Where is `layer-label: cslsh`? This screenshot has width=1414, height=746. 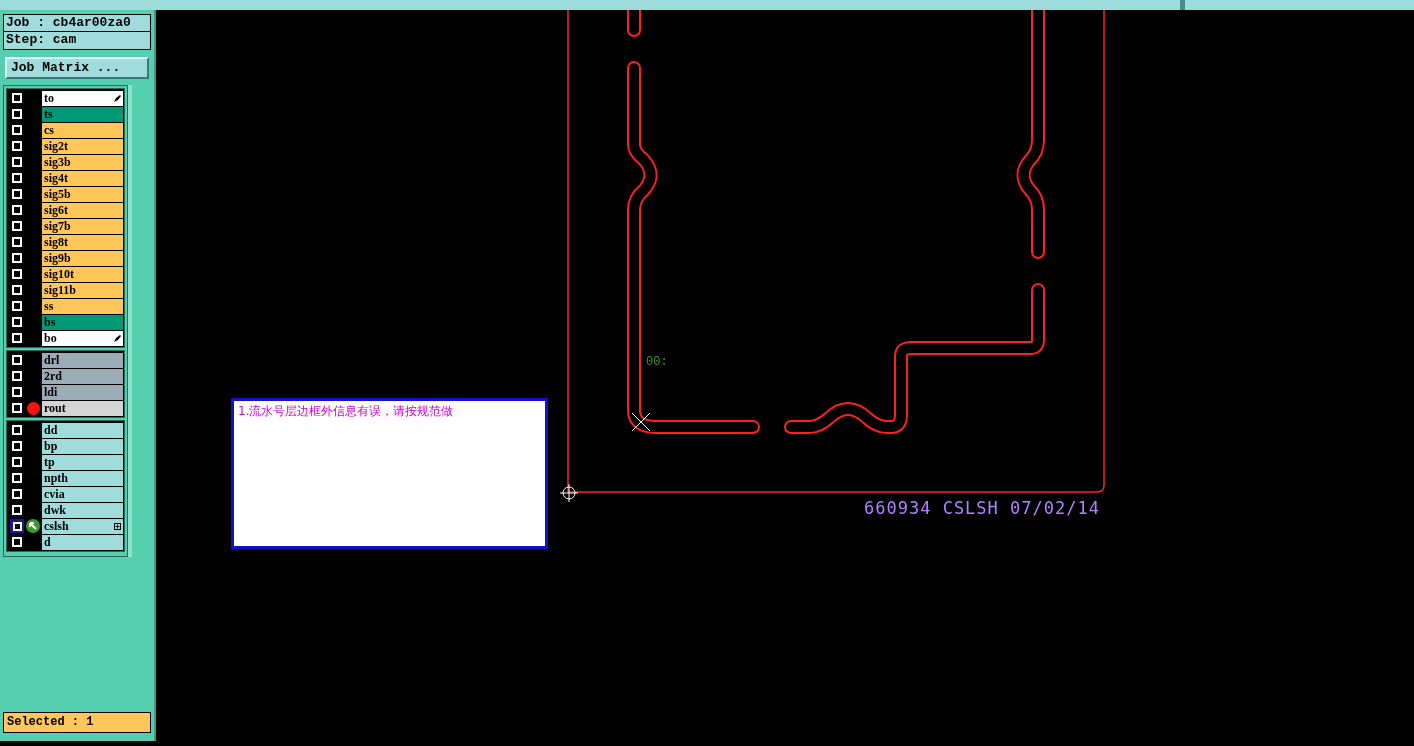
layer-label: cslsh is located at coordinates (56, 526).